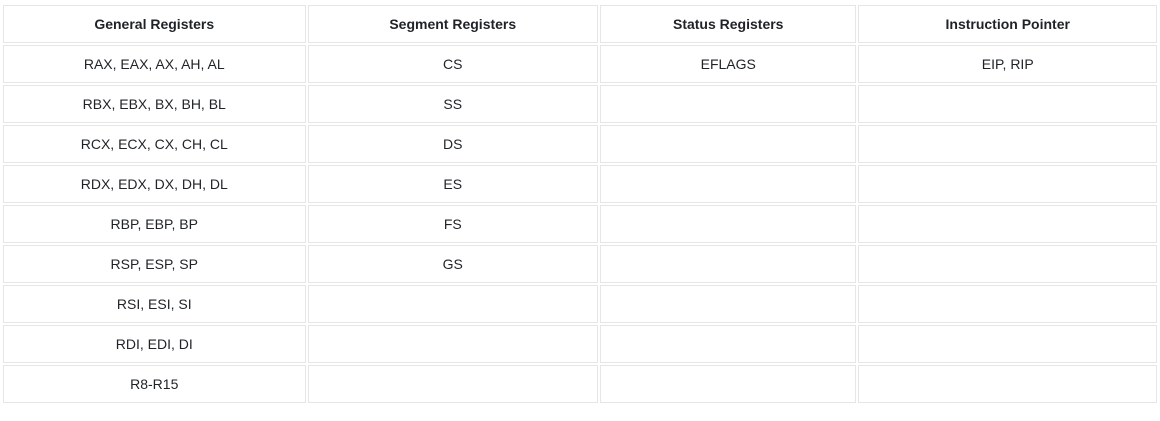 The image size is (1160, 421). What do you see at coordinates (154, 144) in the screenshot?
I see `cell-general-registers: RCX, ECX, CX, CH, CL` at bounding box center [154, 144].